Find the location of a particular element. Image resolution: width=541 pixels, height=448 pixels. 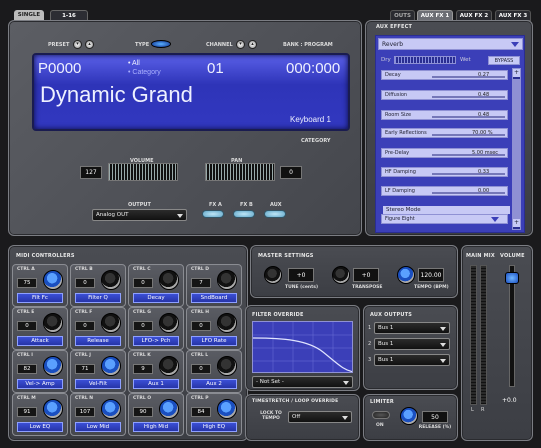

aux-out-2-select: Bus 1 is located at coordinates (412, 344).